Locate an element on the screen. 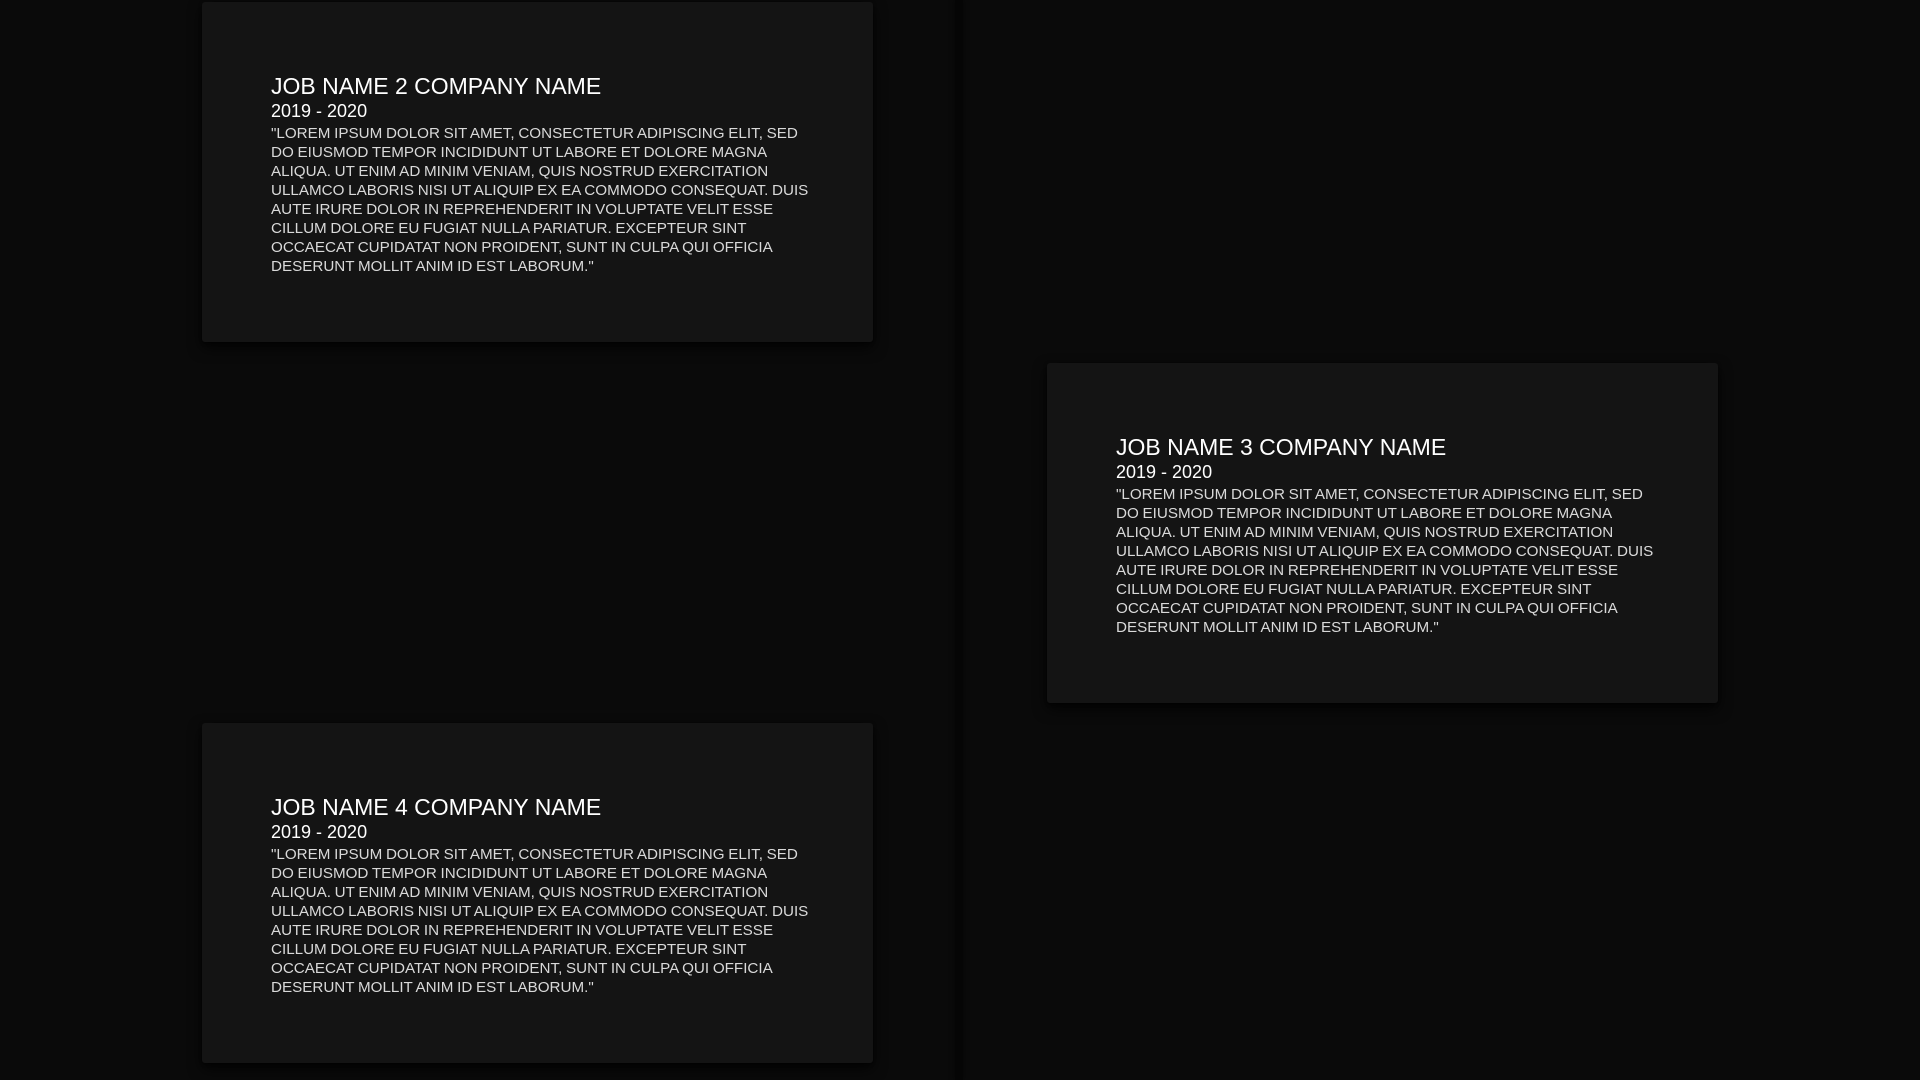 This screenshot has width=1920, height=1080. job-title: JOB NAME 3 COMPANY NAME is located at coordinates (1281, 447).